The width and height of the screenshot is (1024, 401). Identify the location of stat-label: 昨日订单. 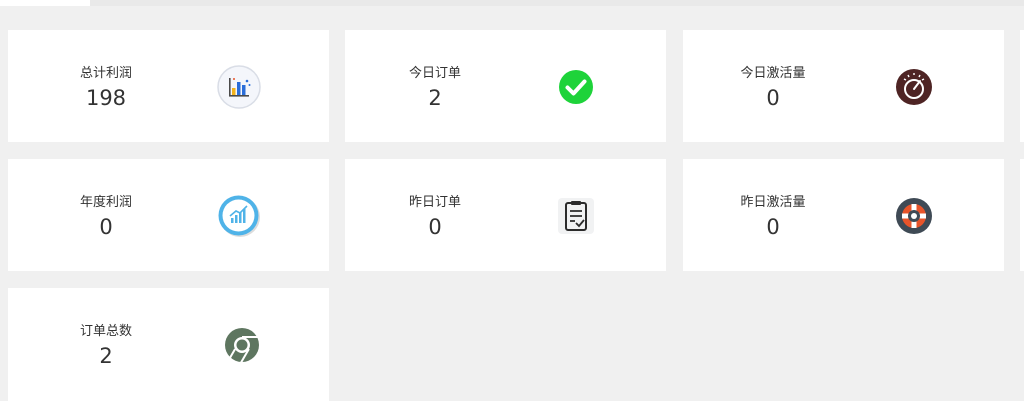
(434, 202).